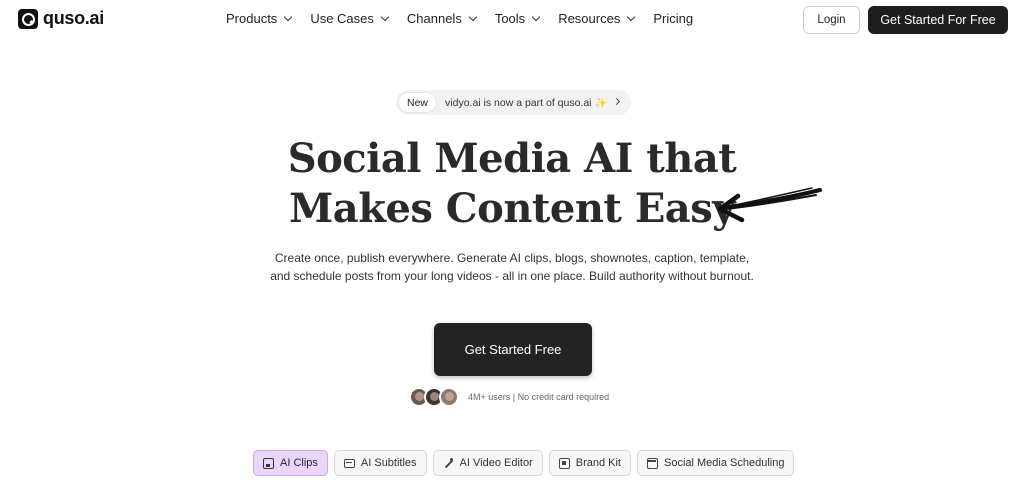 The image size is (1024, 494). Describe the element at coordinates (512, 208) in the screenshot. I see `hero-headline-line2: Makes Content Easy` at that location.